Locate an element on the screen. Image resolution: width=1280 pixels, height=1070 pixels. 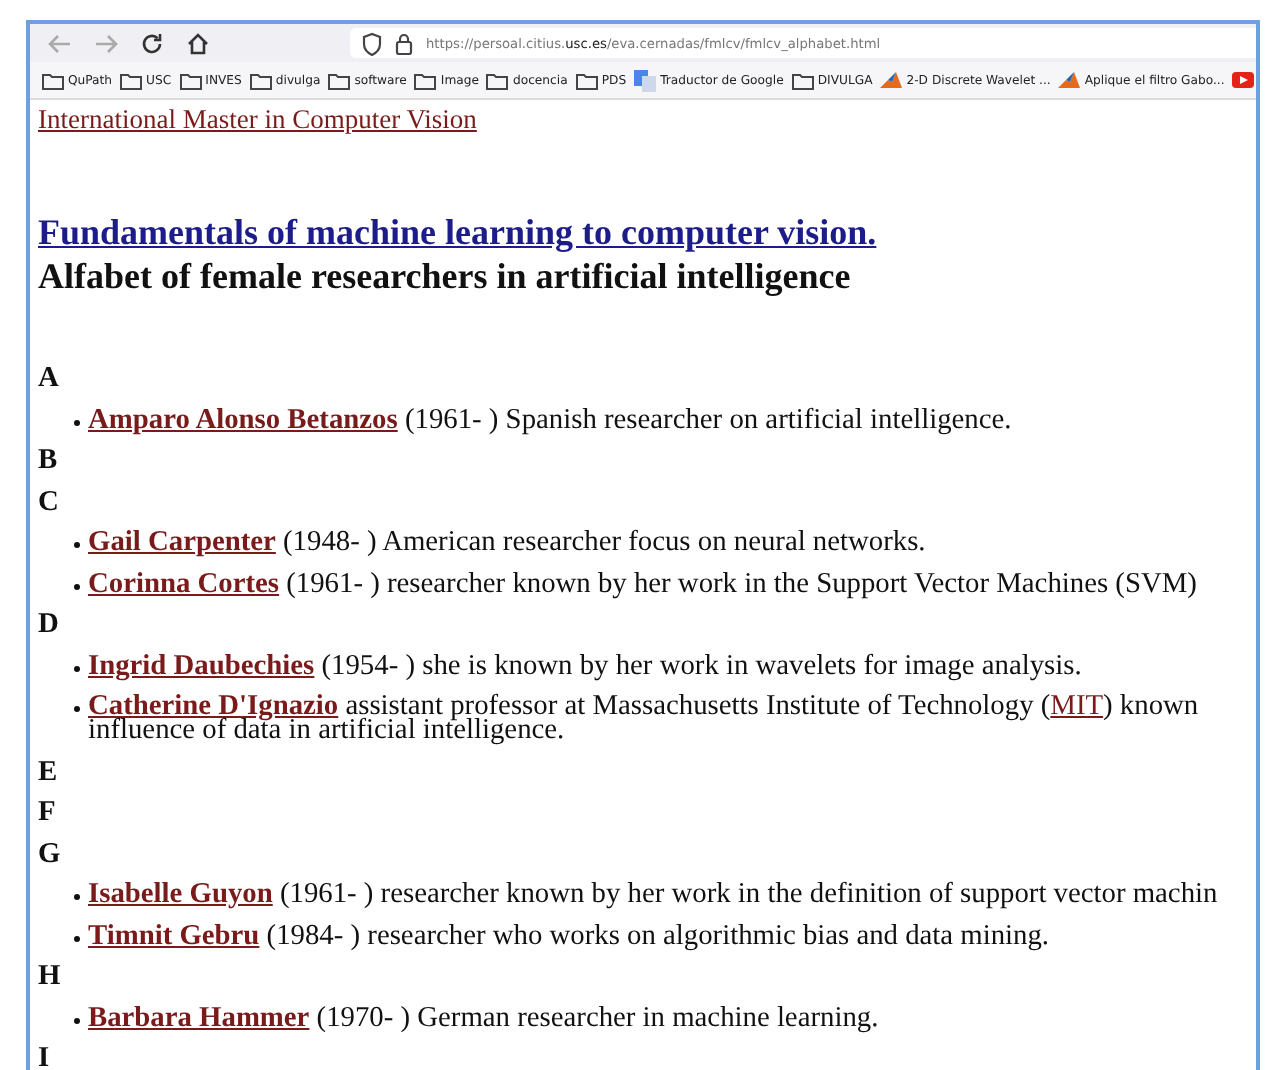
page-subtitle: Alfabet of female researchers in artificial intelligence is located at coordinates (444, 276).